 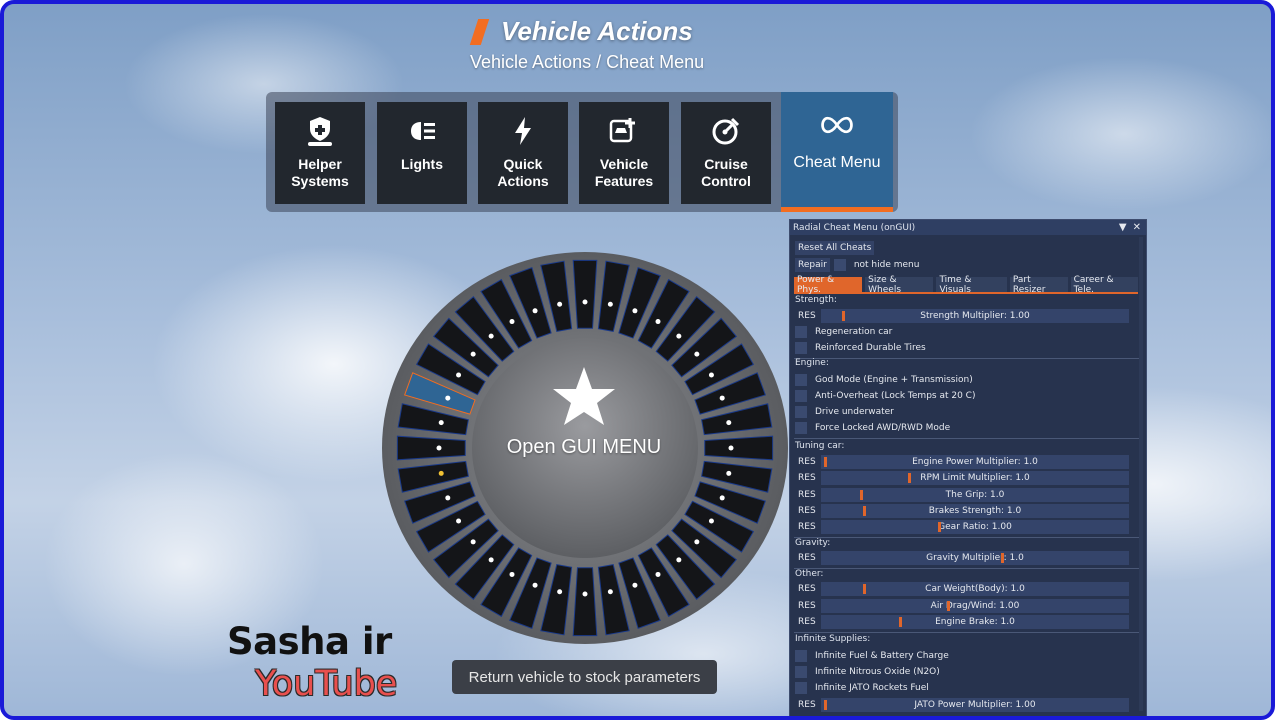 I want to click on tab-career-tele: Career & Tele., so click(x=1104, y=285).